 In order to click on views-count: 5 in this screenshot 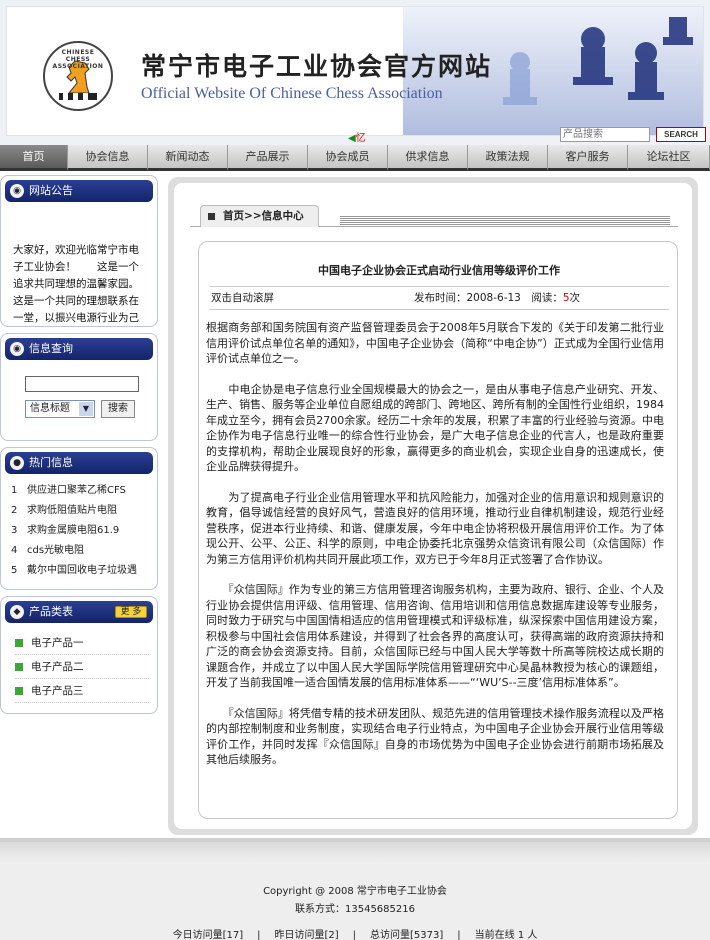, I will do `click(566, 298)`.